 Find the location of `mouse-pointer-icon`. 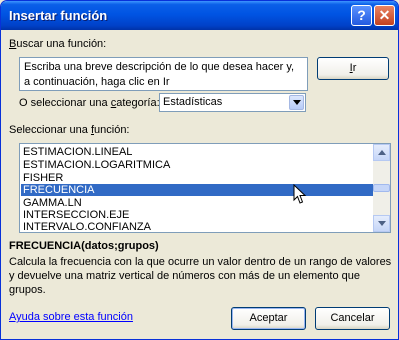

mouse-pointer-icon is located at coordinates (300, 194).